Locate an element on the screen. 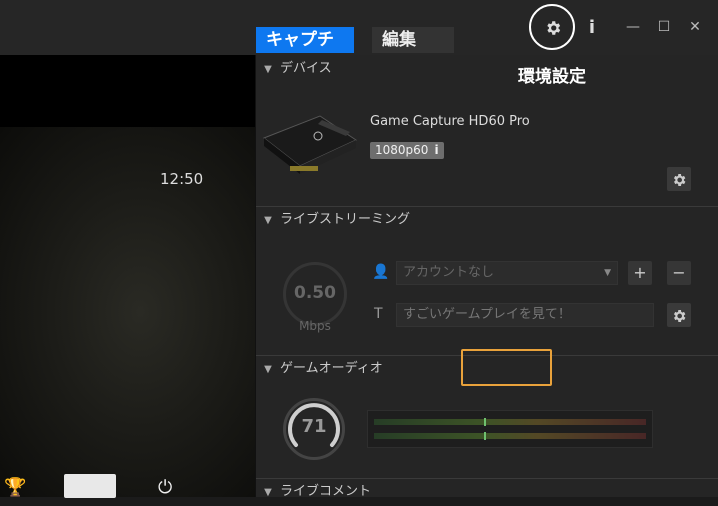 The width and height of the screenshot is (718, 506). maximize-button: ☐ is located at coordinates (664, 27).